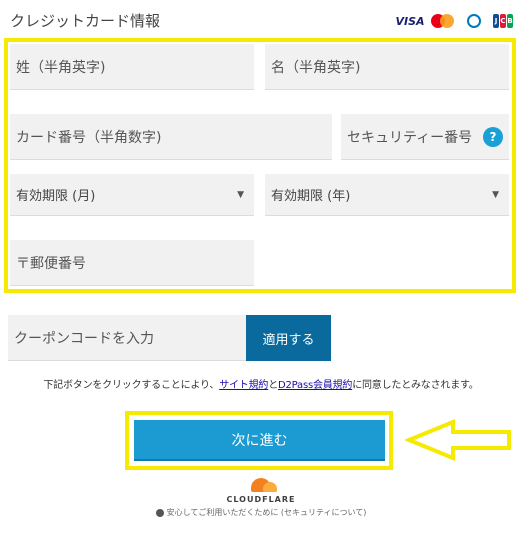 Image resolution: width=522 pixels, height=534 pixels. Describe the element at coordinates (266, 512) in the screenshot. I see `security-note-text: 安心してご利用いただくために (セキュリティについて)` at that location.